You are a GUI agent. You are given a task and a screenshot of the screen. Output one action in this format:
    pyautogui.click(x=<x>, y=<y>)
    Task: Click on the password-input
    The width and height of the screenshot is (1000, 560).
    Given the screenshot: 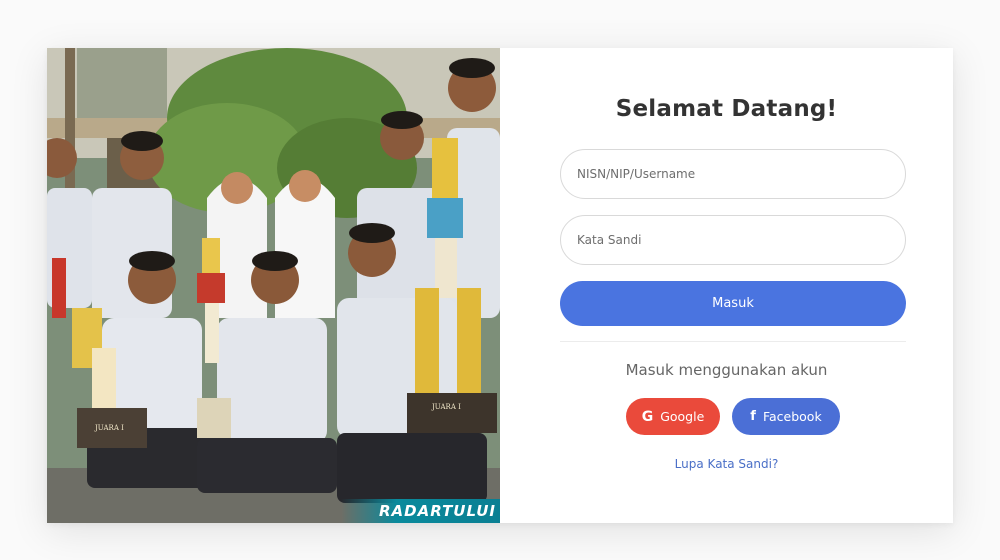 What is the action you would take?
    pyautogui.click(x=741, y=240)
    